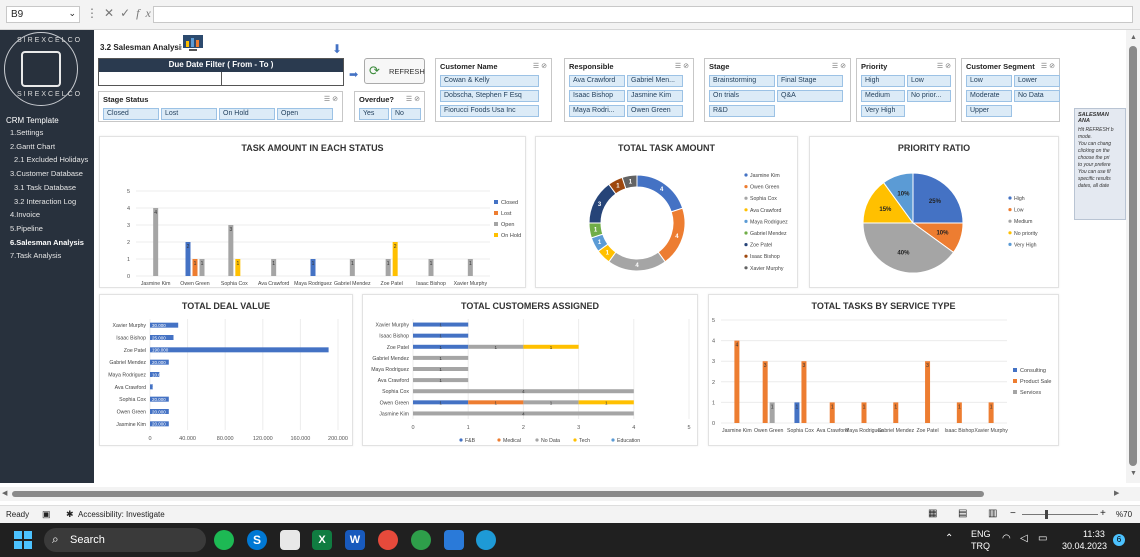  Describe the element at coordinates (4, 493) in the screenshot. I see `scroll-left-icon: ◀` at that location.